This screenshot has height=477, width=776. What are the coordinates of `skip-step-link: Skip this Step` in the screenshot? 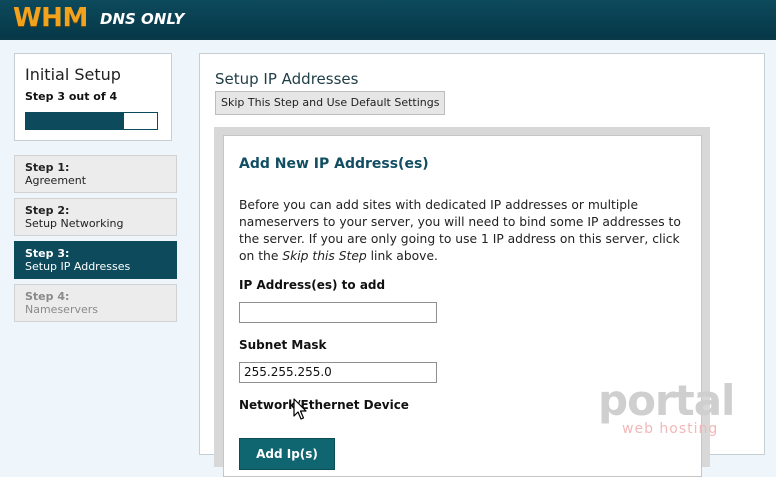 It's located at (324, 256).